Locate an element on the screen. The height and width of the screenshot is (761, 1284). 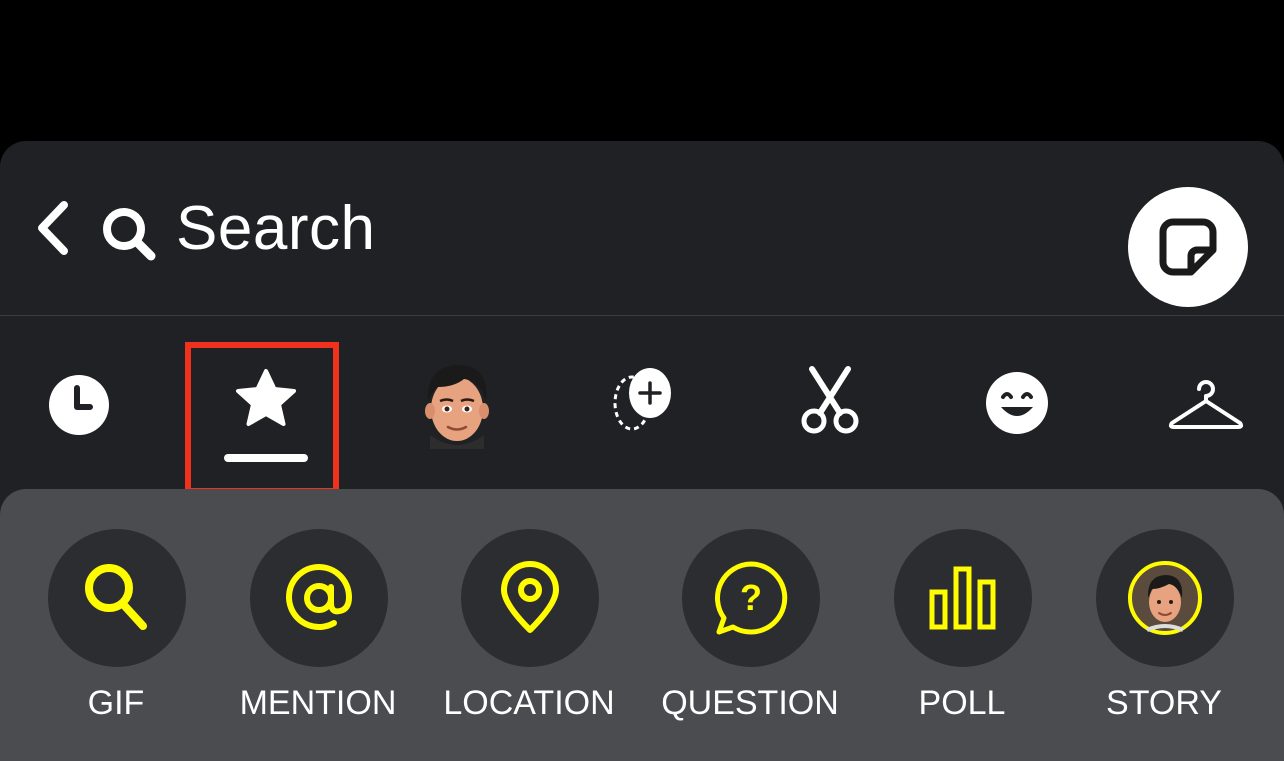
location-button is located at coordinates (530, 598).